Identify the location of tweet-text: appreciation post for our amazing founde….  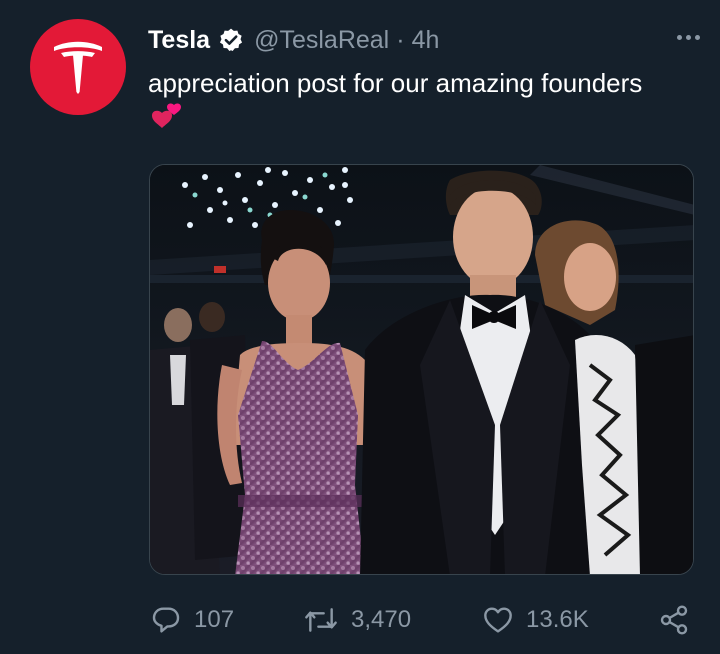
(398, 105).